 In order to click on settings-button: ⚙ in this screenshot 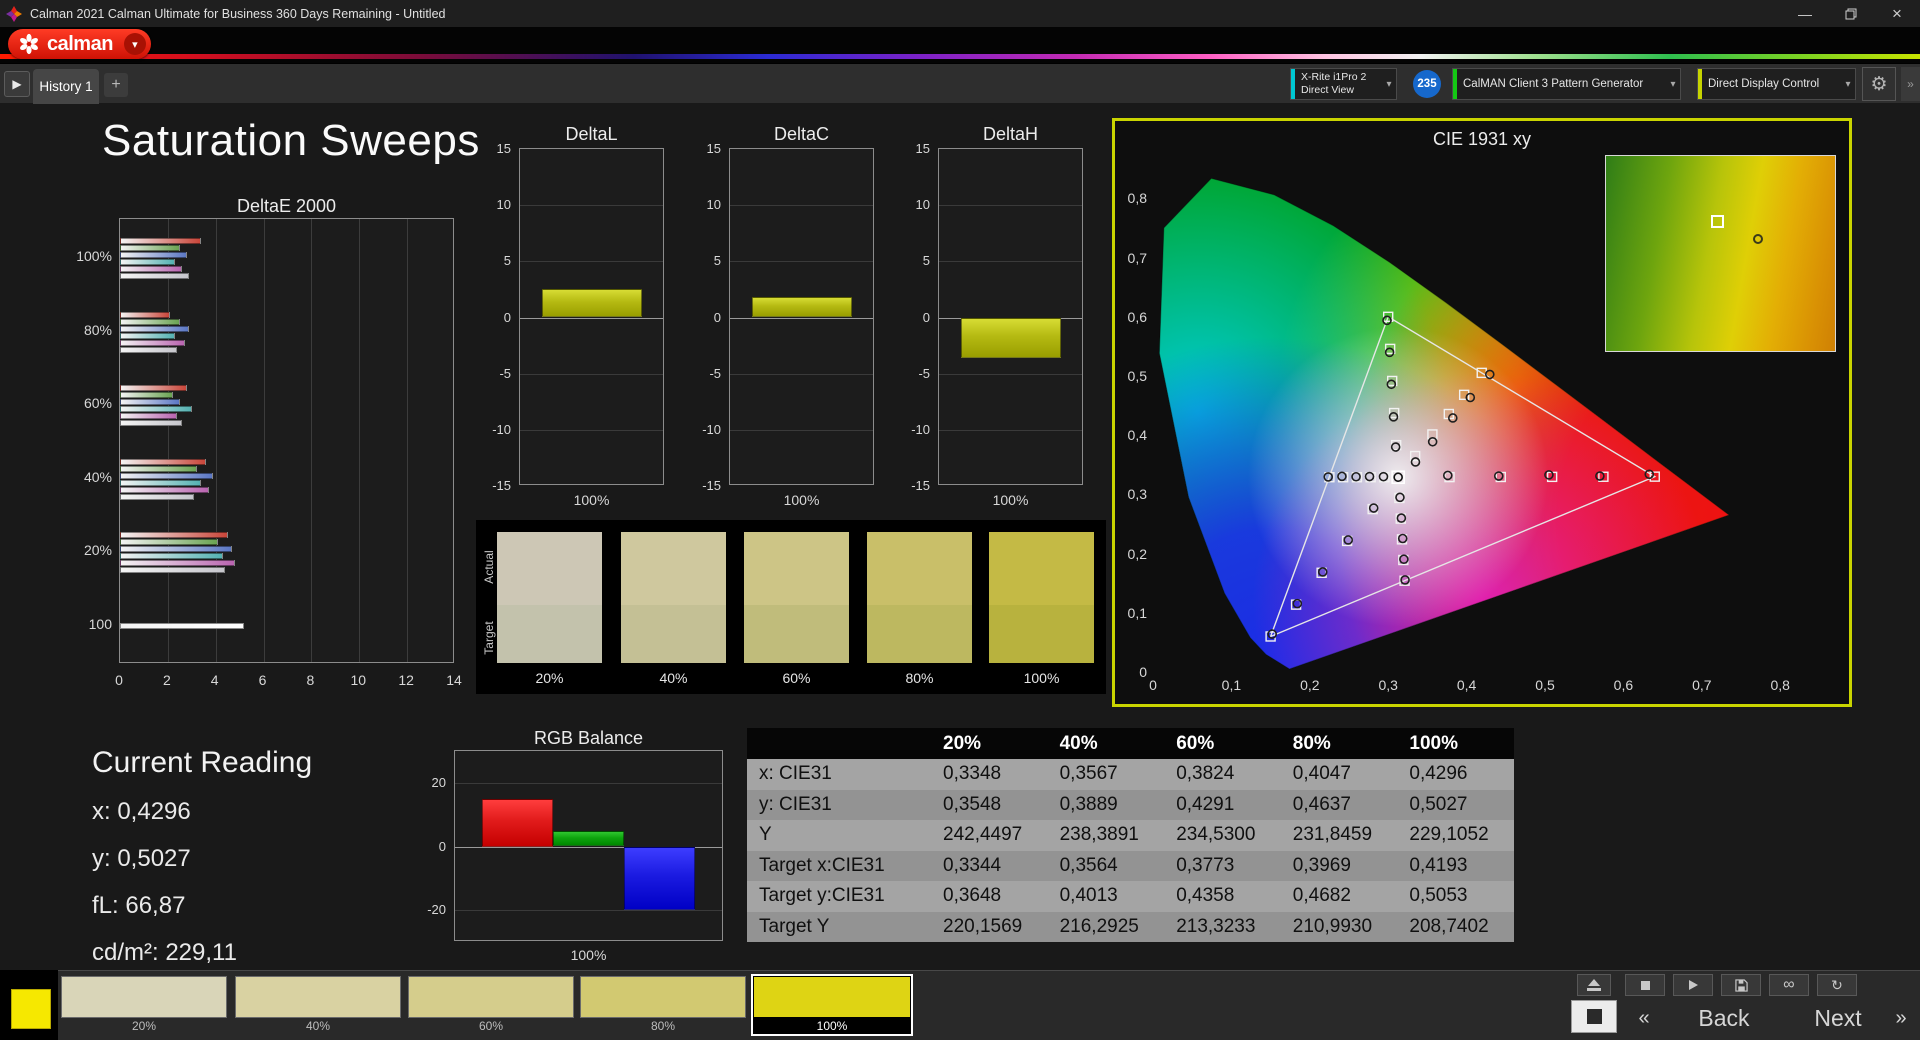, I will do `click(1879, 84)`.